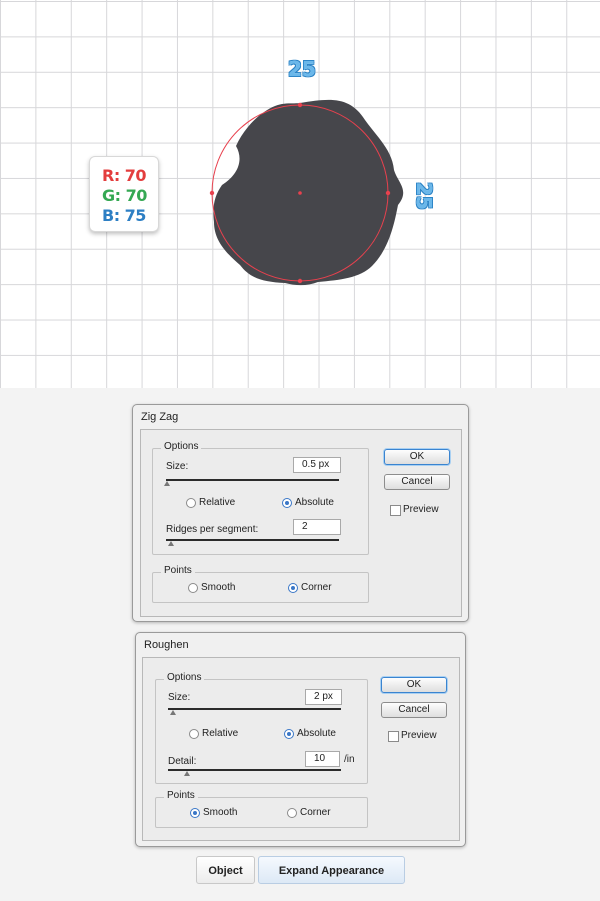  What do you see at coordinates (322, 759) in the screenshot?
I see `detail-input` at bounding box center [322, 759].